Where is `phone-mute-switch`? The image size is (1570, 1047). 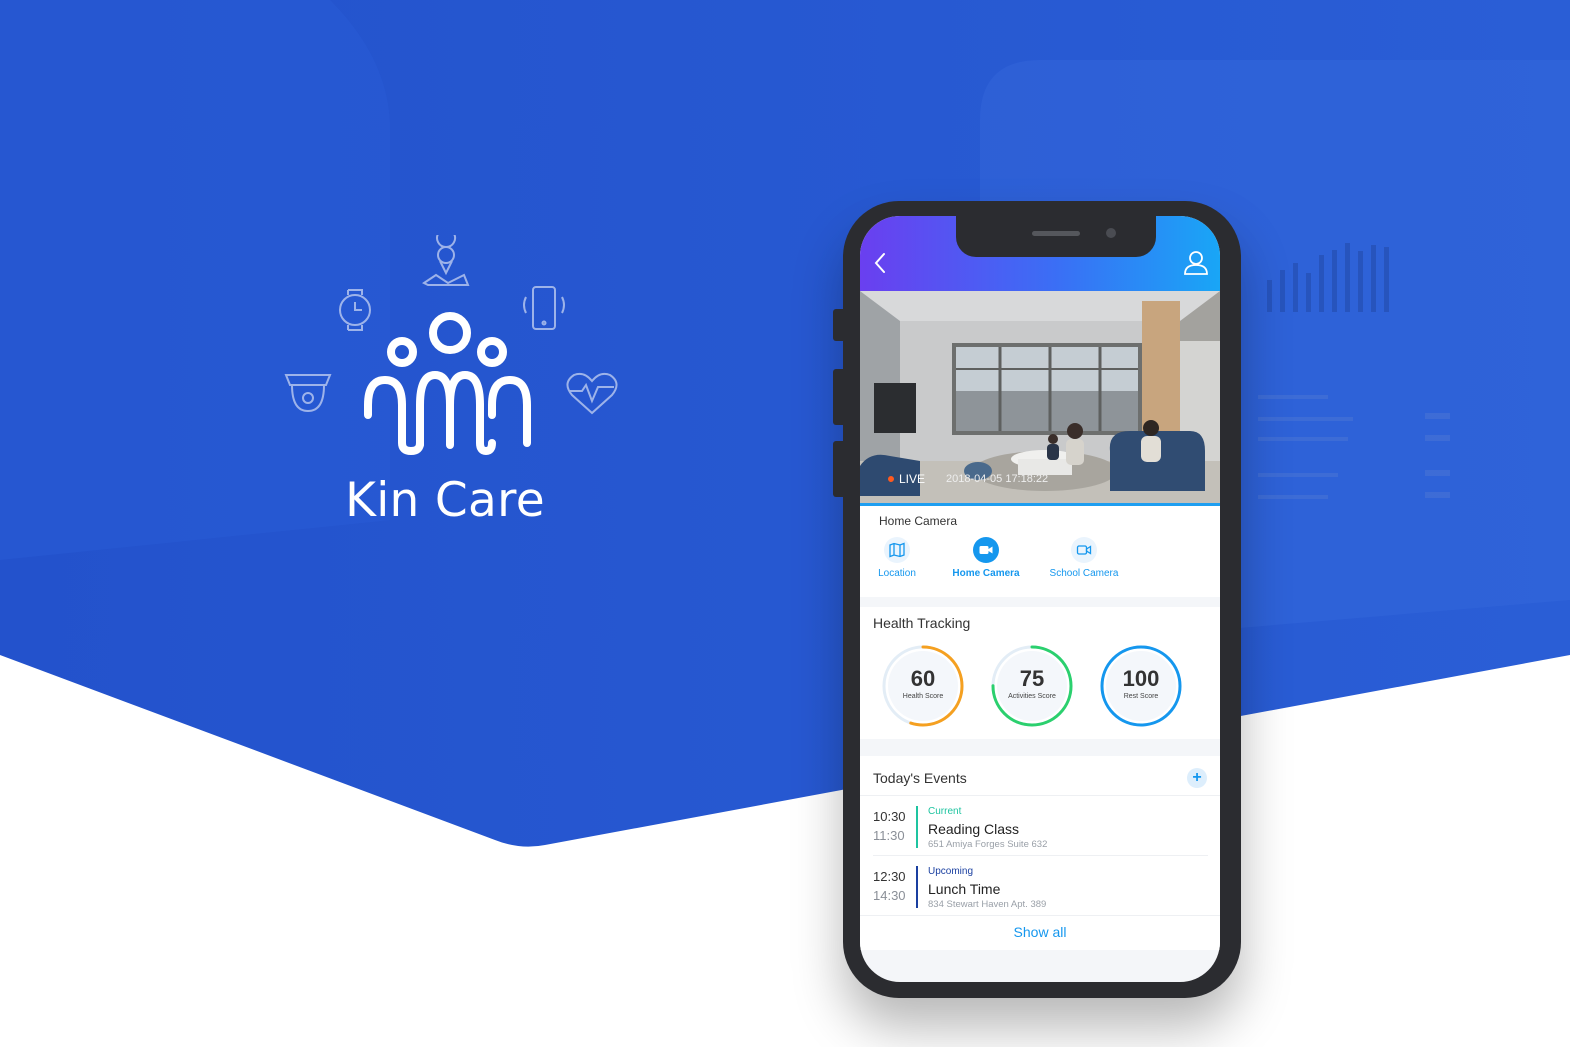 phone-mute-switch is located at coordinates (838, 325).